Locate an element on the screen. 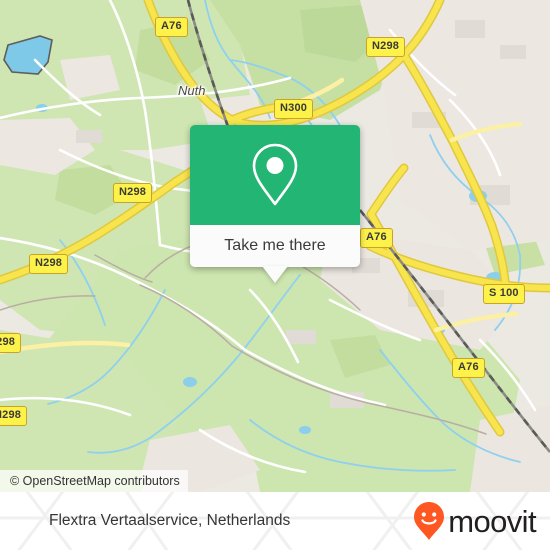  moovit-logo: moovit is located at coordinates (474, 521).